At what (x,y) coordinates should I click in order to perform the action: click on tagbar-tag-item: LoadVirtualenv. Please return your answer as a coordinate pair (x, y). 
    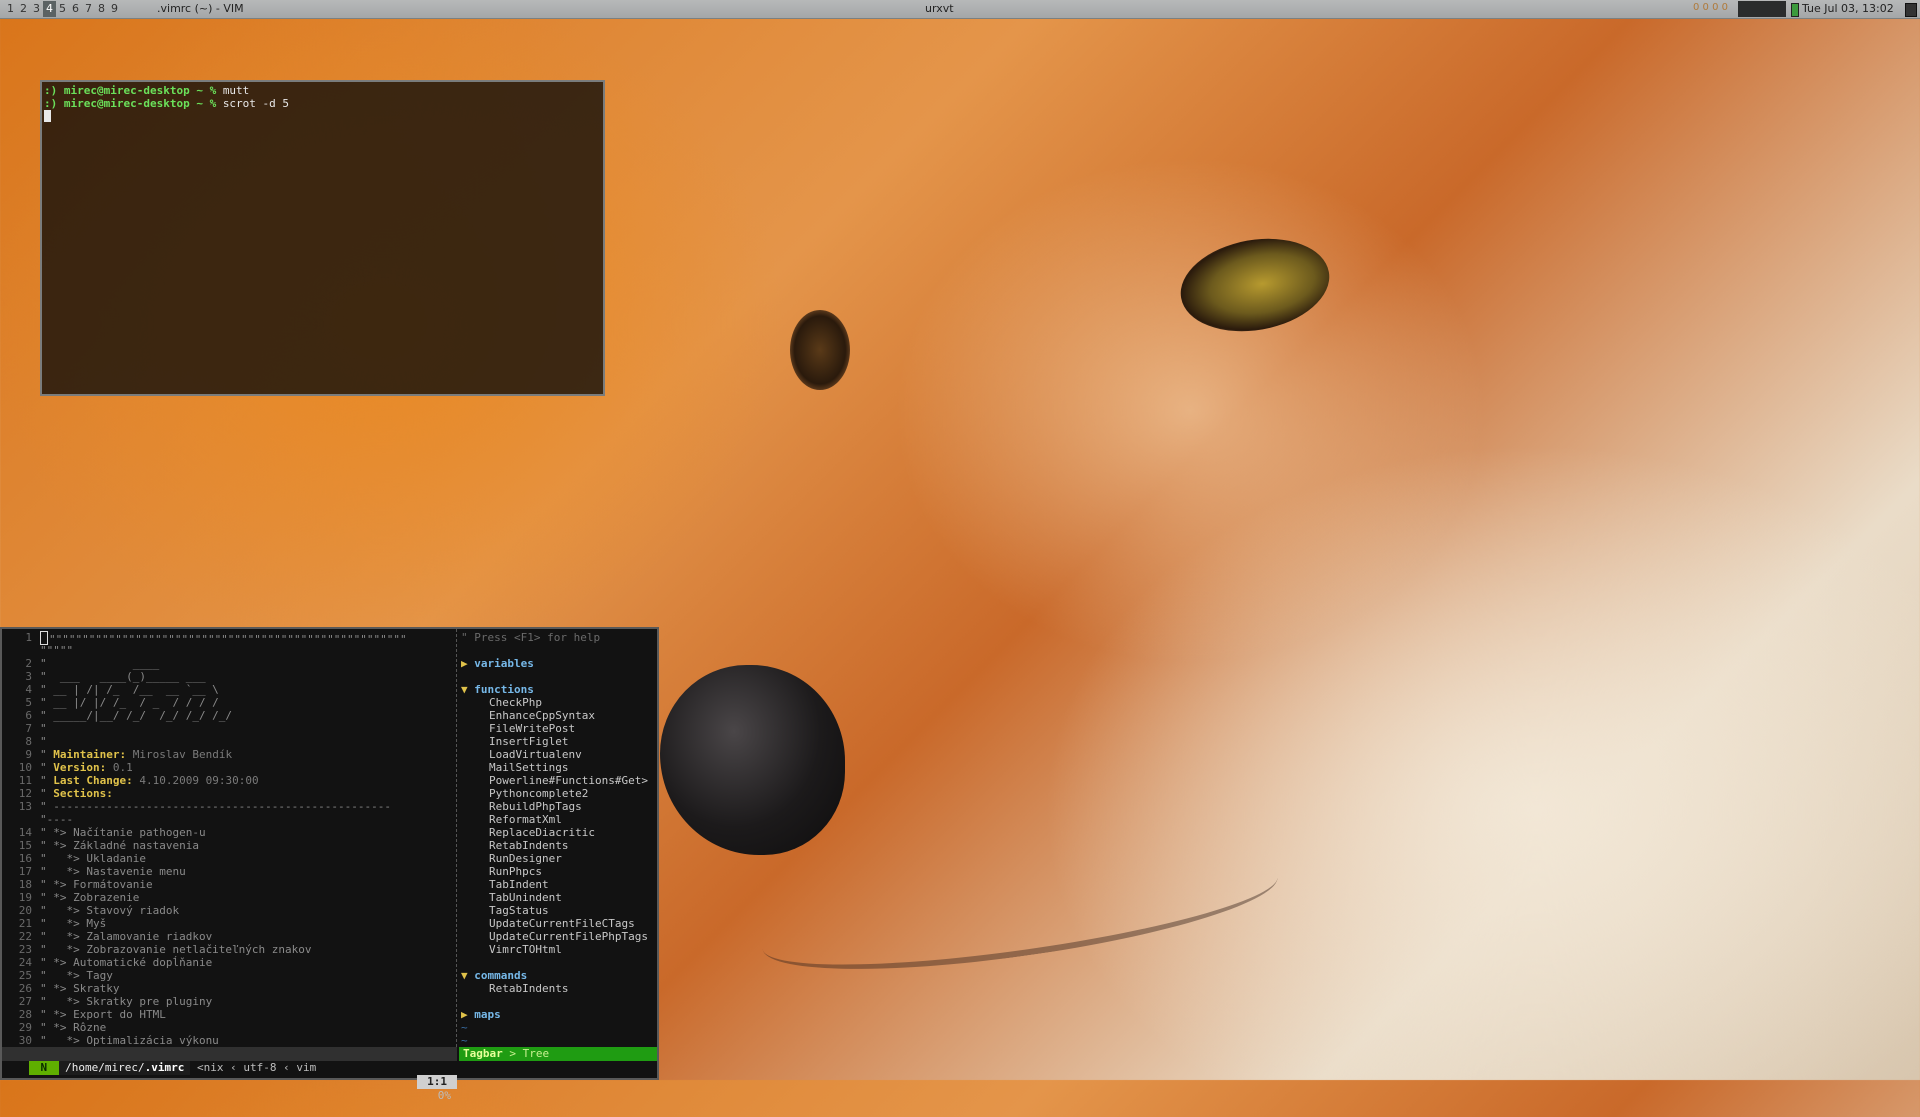
    Looking at the image, I should click on (559, 754).